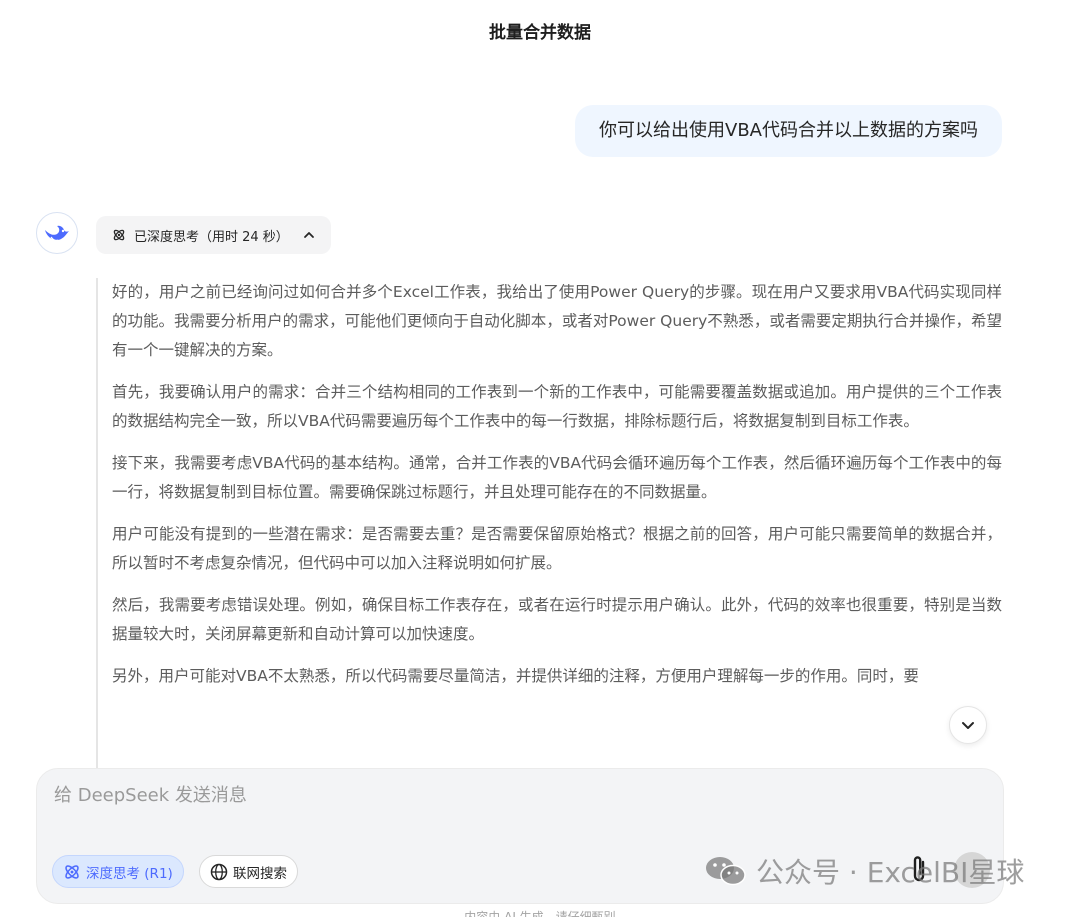 This screenshot has width=1080, height=917. I want to click on ai-disclaimer: 内容由 AI 生成，请仔细甄别, so click(540, 913).